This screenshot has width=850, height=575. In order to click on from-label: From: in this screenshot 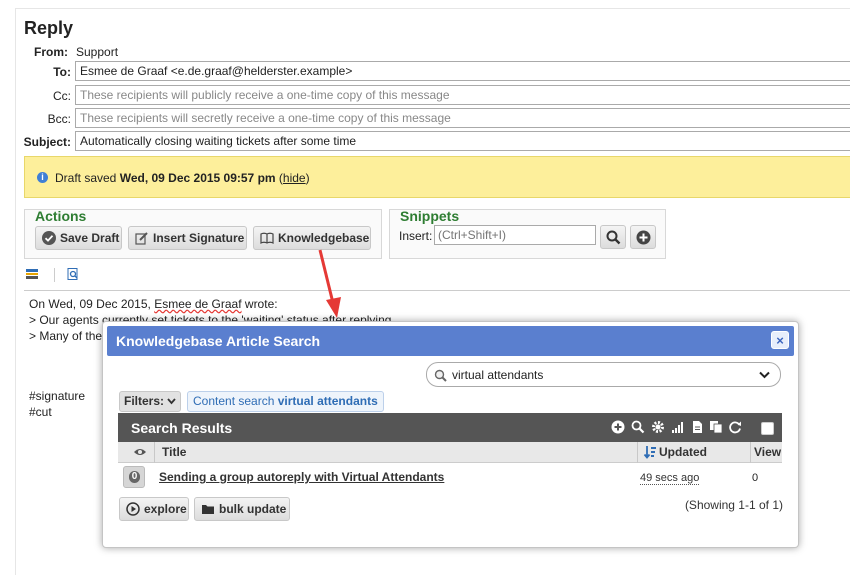, I will do `click(51, 52)`.